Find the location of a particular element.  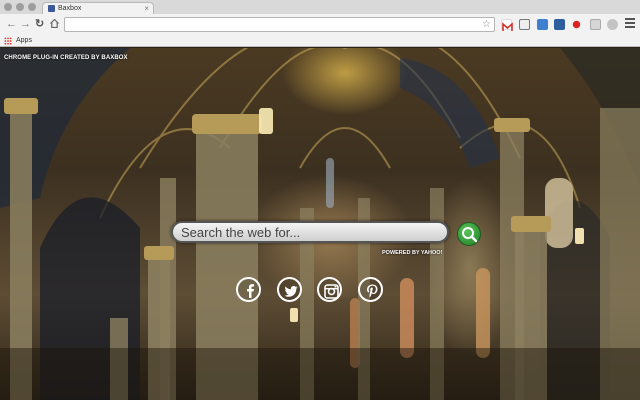

window-minimize-button is located at coordinates (20, 7).